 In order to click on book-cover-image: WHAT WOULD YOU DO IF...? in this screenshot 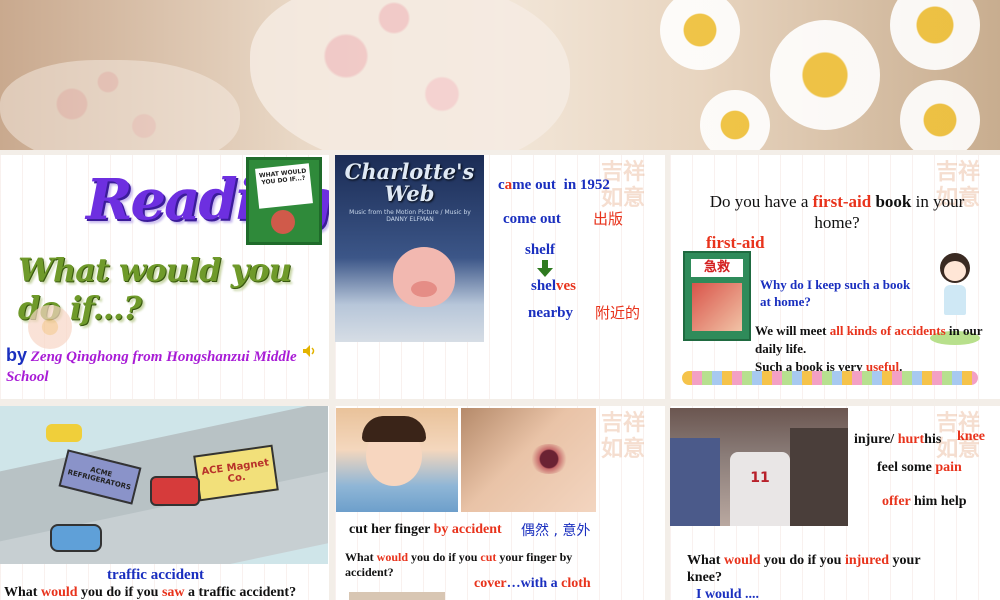, I will do `click(284, 201)`.